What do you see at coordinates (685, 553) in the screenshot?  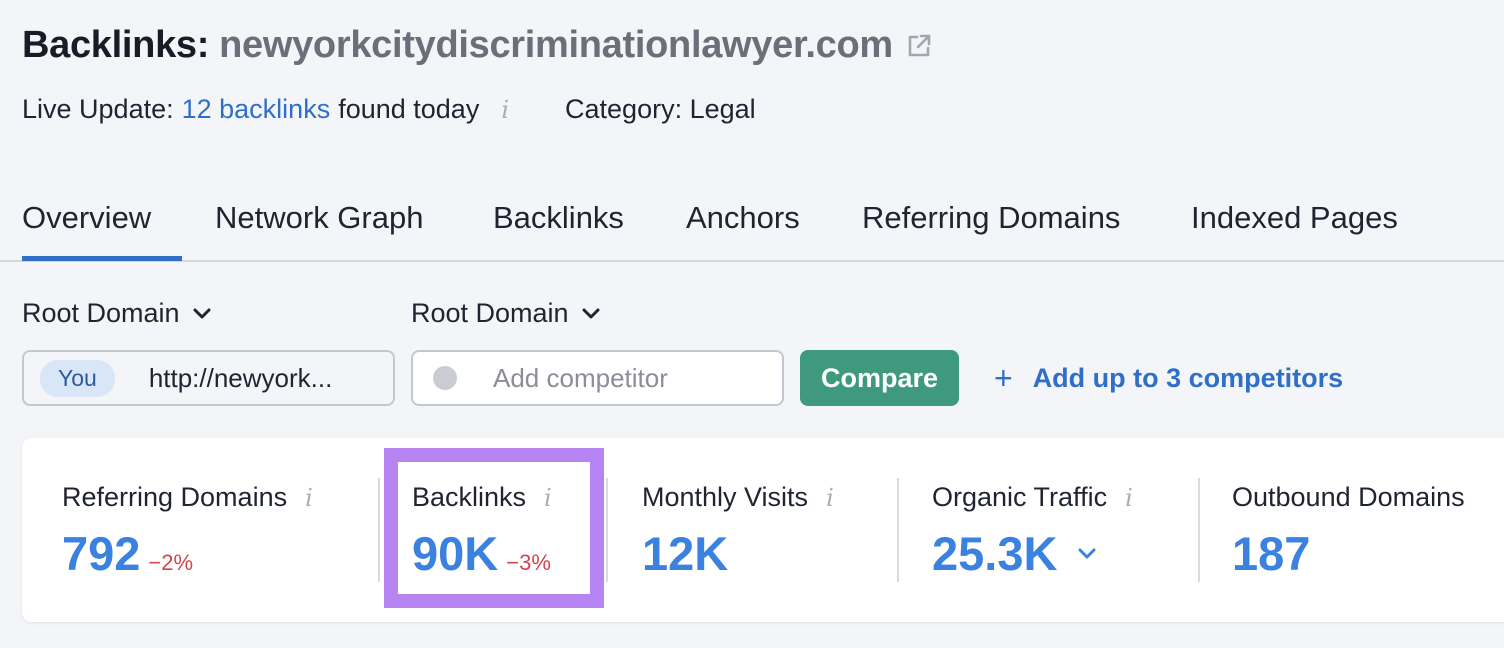 I see `metric-value: 12K` at bounding box center [685, 553].